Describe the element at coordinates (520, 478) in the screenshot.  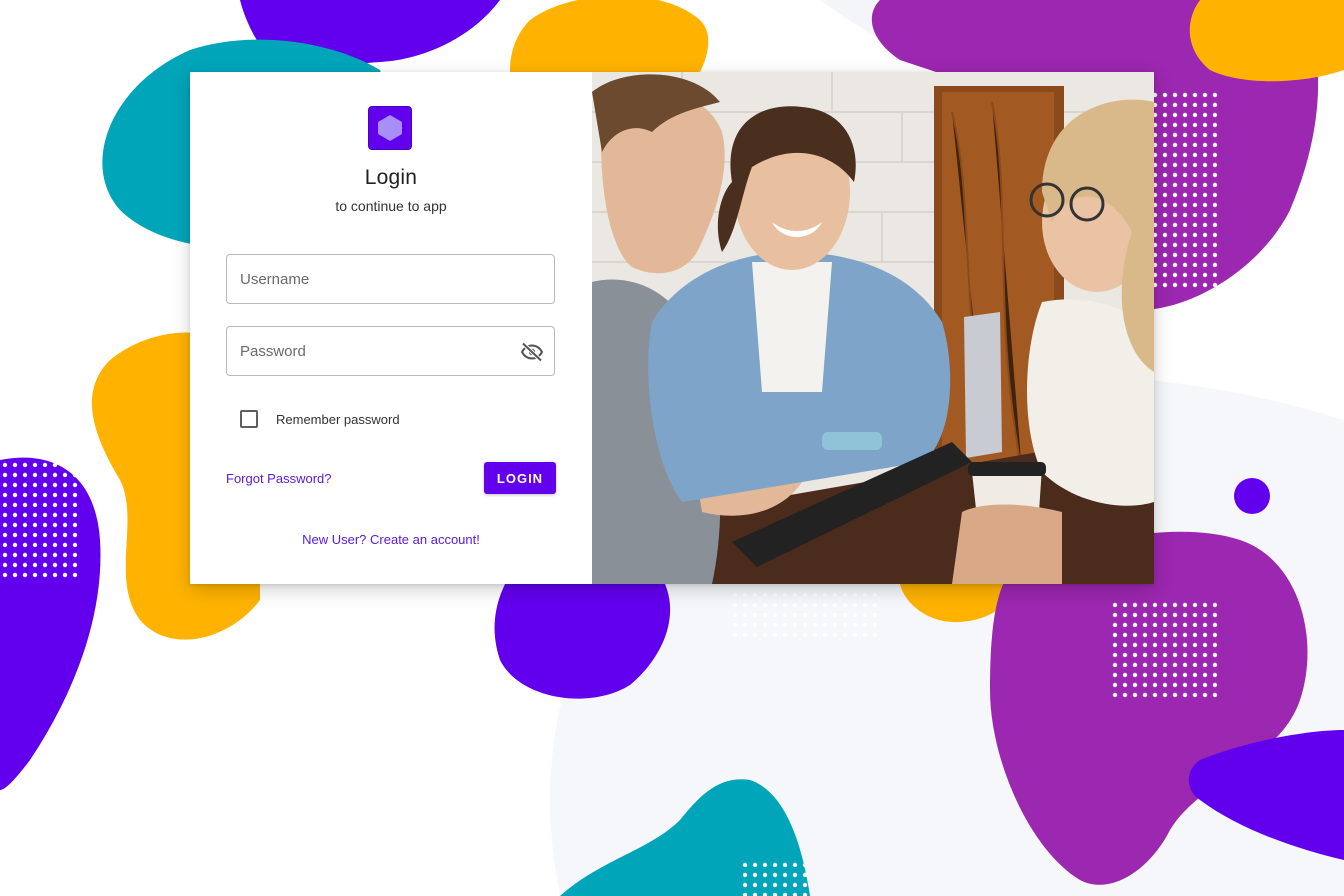
I see `login-button: LOGIN` at that location.